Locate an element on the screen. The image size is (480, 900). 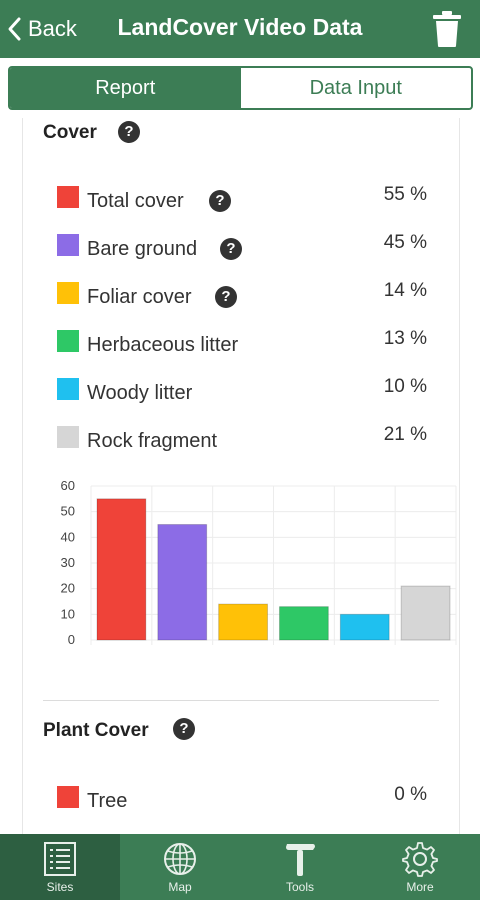
bar-foliar-cover is located at coordinates (243, 622).